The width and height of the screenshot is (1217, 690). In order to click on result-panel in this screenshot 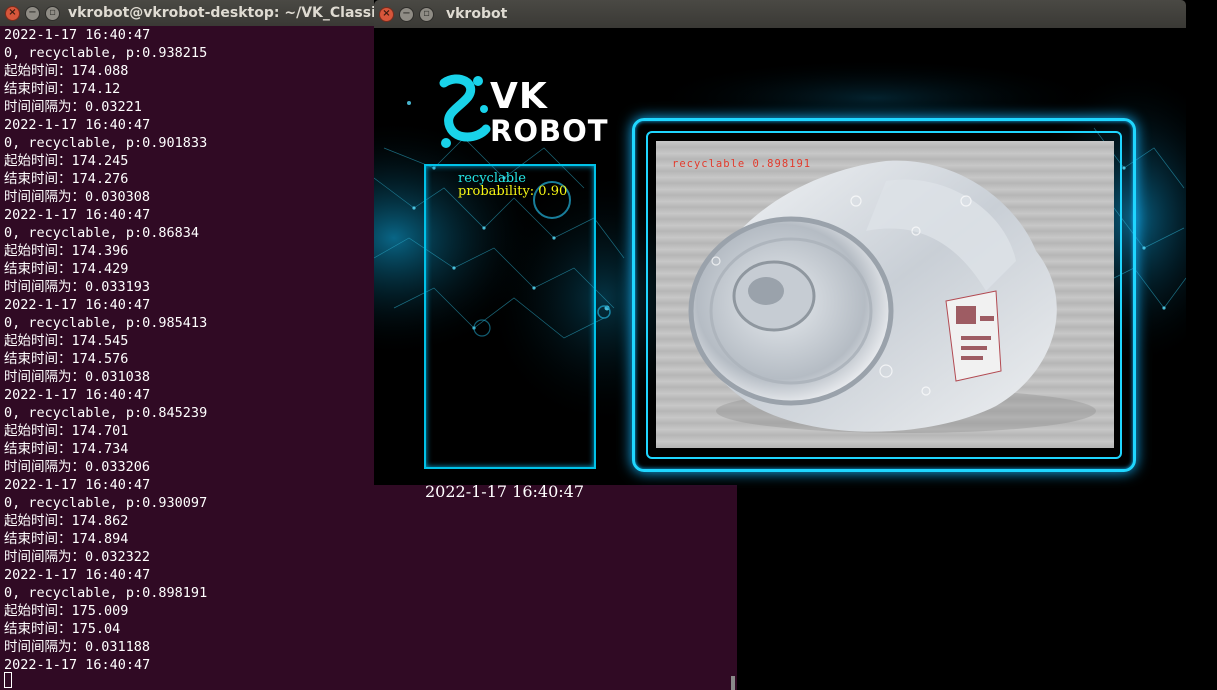, I will do `click(510, 316)`.